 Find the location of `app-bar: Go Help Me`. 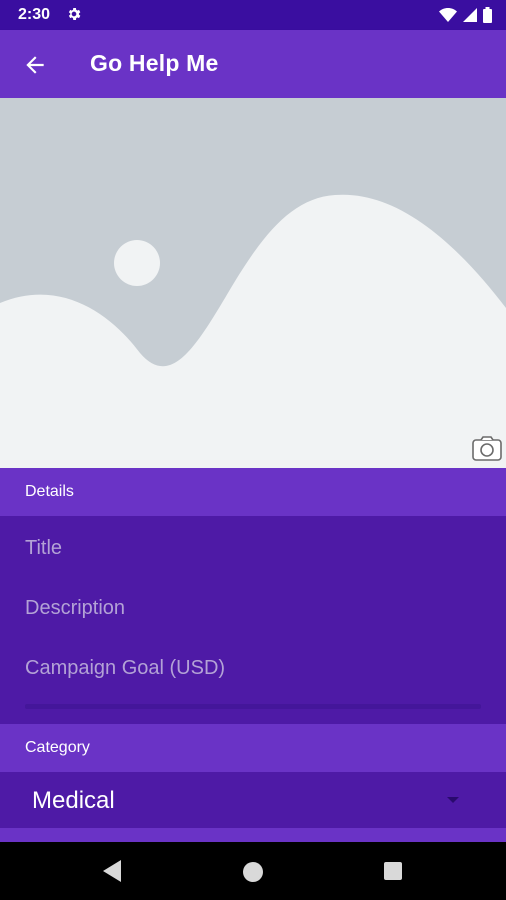

app-bar: Go Help Me is located at coordinates (253, 64).